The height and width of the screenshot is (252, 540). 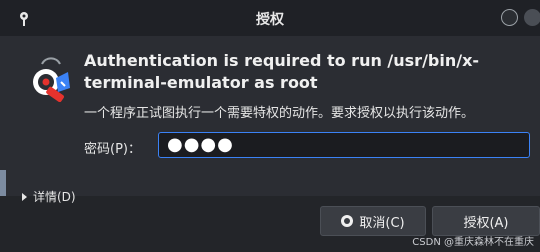 I want to click on authorize-button: 授权(A), so click(x=486, y=221).